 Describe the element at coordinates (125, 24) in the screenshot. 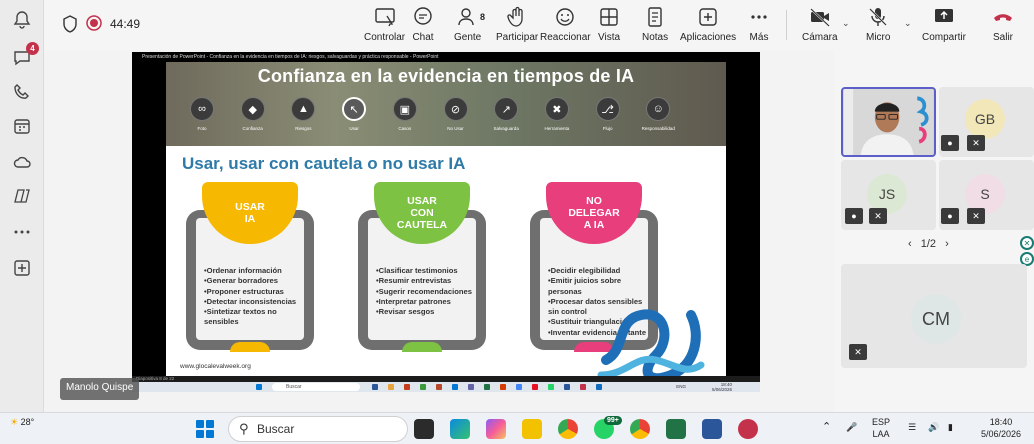

I see `meeting-timer: 44:49` at that location.